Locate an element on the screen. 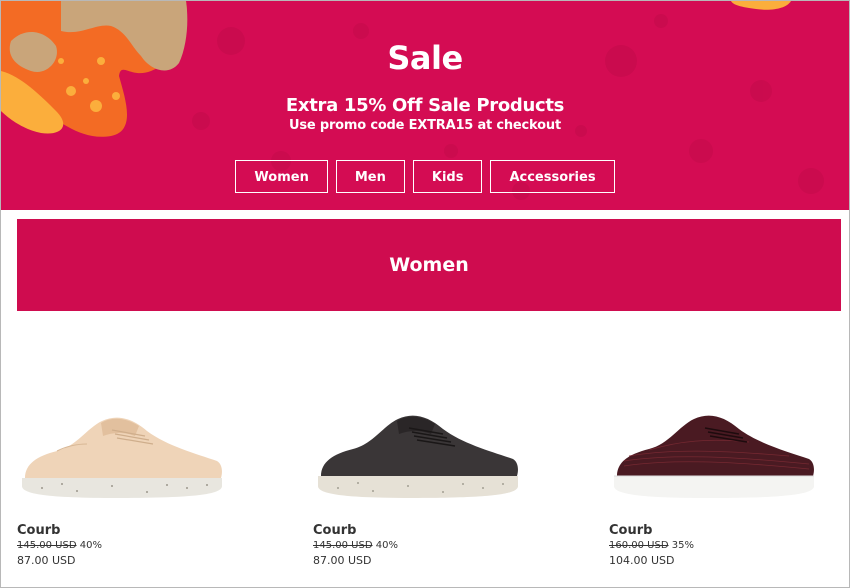  nav-women-button: Women is located at coordinates (281, 176).